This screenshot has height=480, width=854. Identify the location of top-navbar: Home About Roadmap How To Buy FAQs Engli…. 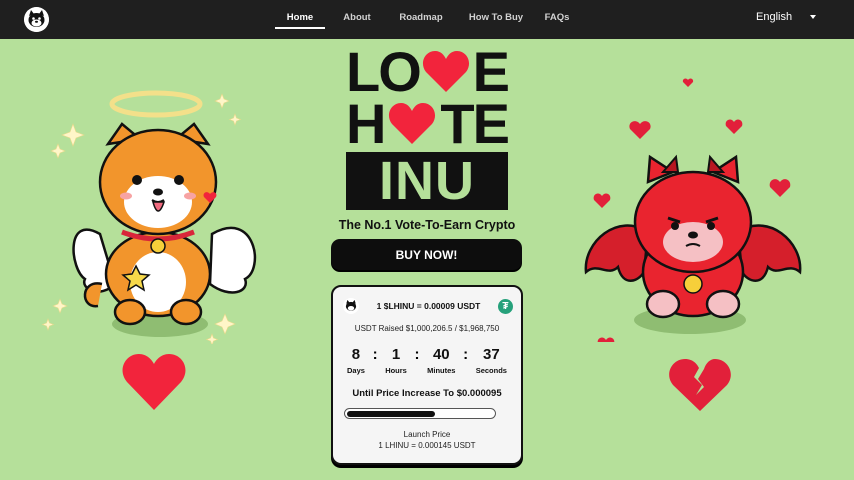
(427, 19).